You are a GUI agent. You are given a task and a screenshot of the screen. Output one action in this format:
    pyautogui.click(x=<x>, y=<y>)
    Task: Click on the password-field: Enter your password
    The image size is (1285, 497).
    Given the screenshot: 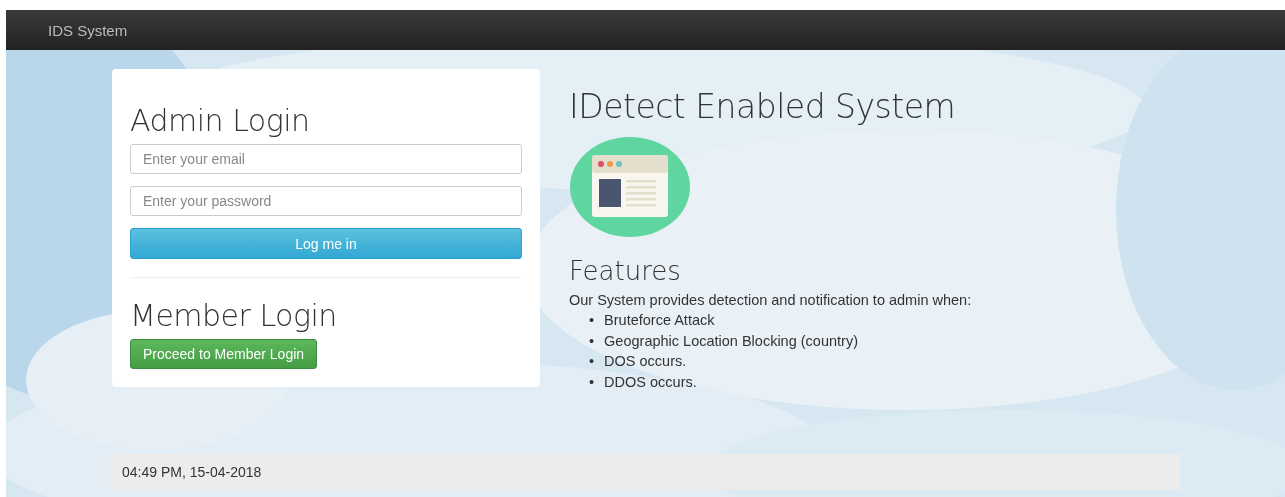 What is the action you would take?
    pyautogui.click(x=326, y=201)
    